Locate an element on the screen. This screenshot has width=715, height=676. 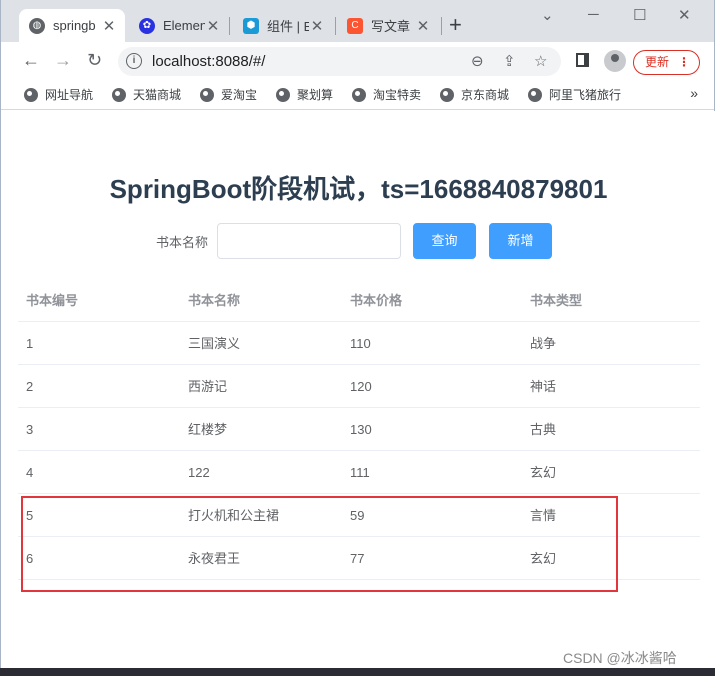
tab-components: ⬢ 组件 | E ✕ is located at coordinates (283, 25).